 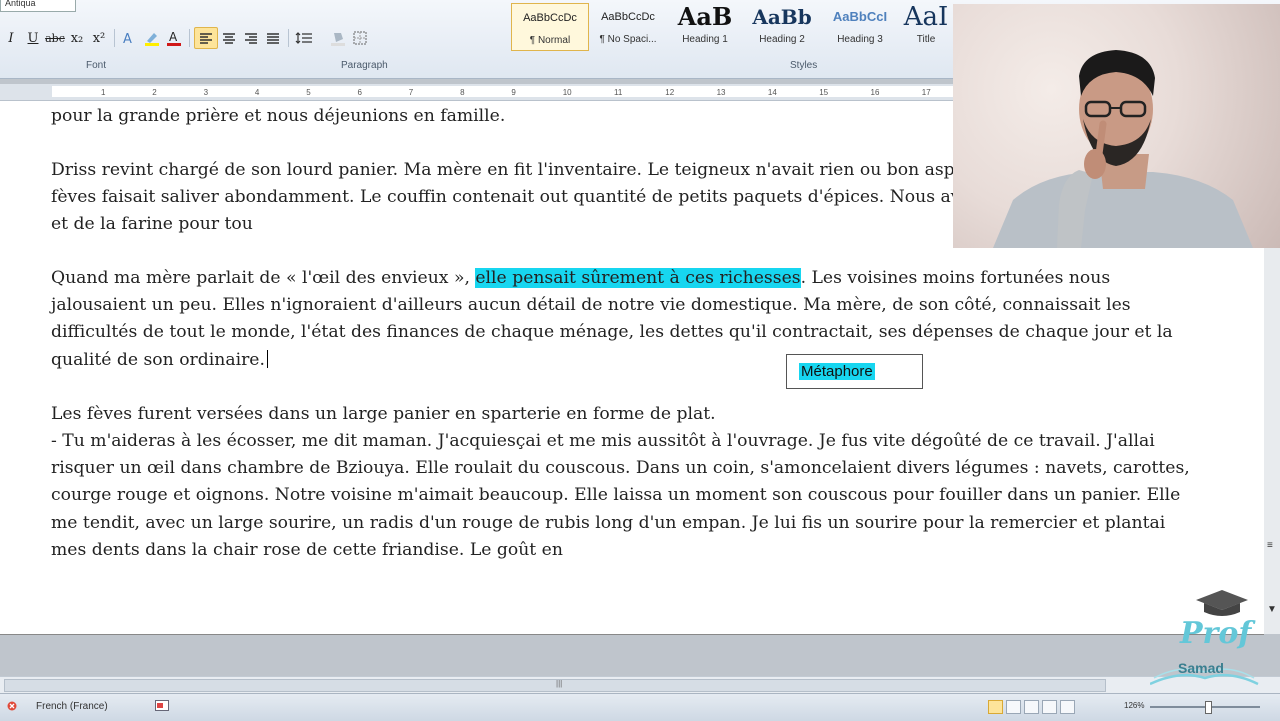 What do you see at coordinates (824, 92) in the screenshot?
I see `ruler-tick: 15` at bounding box center [824, 92].